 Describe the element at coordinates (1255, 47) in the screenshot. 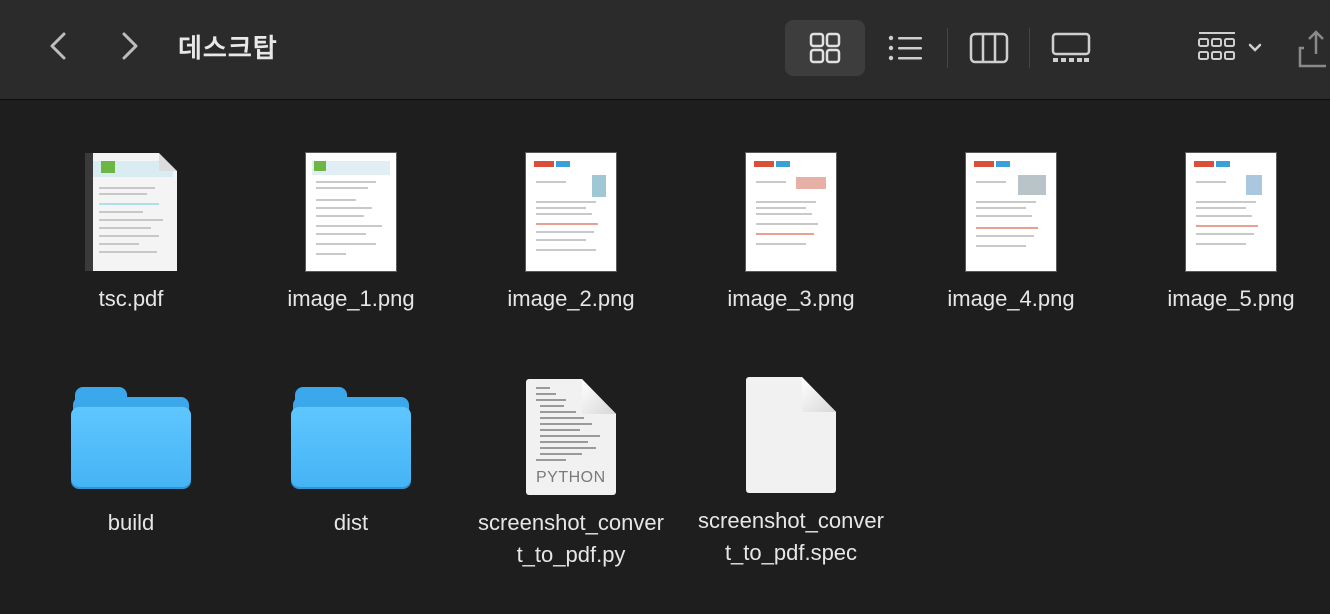

I see `chevron-down-icon` at that location.